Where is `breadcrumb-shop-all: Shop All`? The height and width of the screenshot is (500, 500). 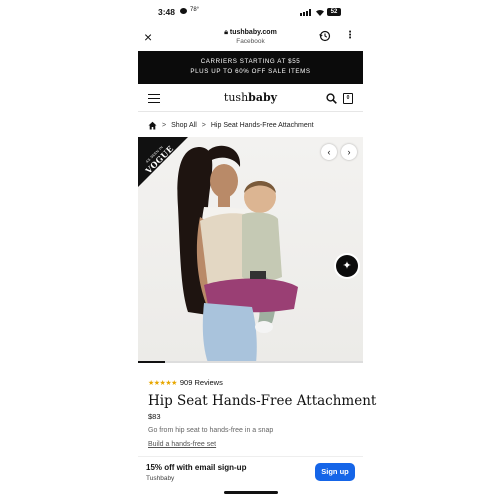 breadcrumb-shop-all: Shop All is located at coordinates (184, 125).